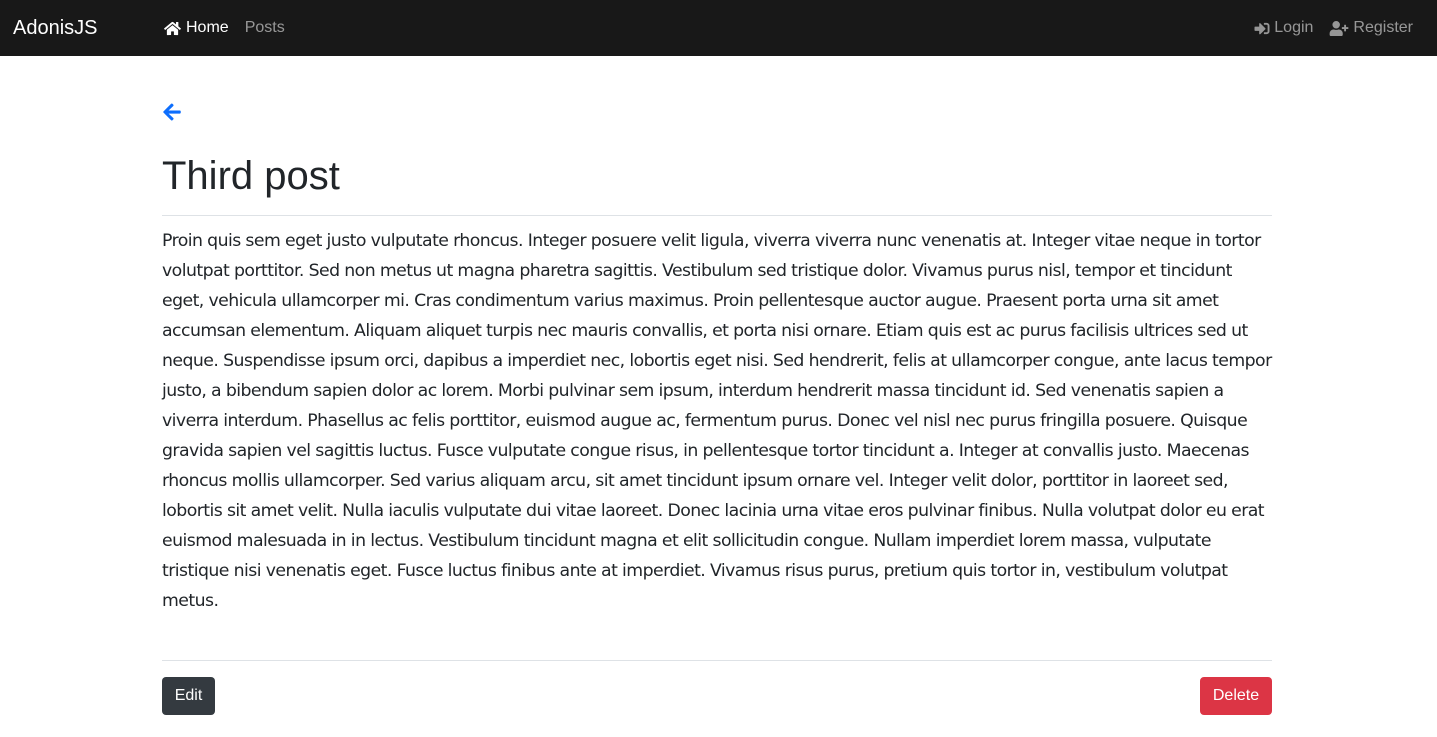 Image resolution: width=1437 pixels, height=737 pixels. I want to click on nav-login-link: Login, so click(1283, 28).